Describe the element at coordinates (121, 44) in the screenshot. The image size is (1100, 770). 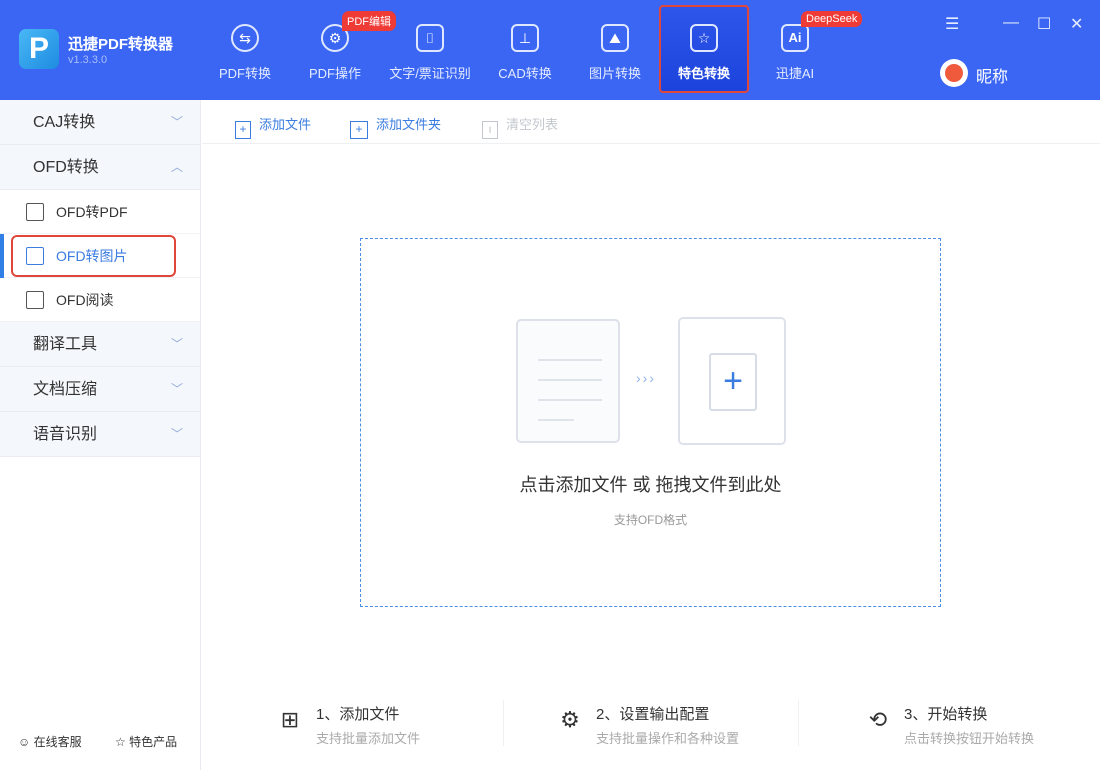
I see `app-name: 迅捷PDF转换器` at that location.